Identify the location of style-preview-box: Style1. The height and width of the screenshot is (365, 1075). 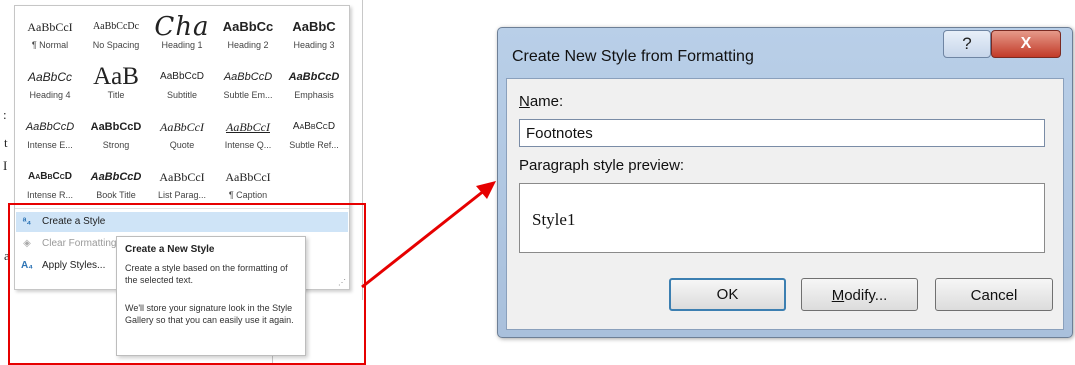
(782, 218).